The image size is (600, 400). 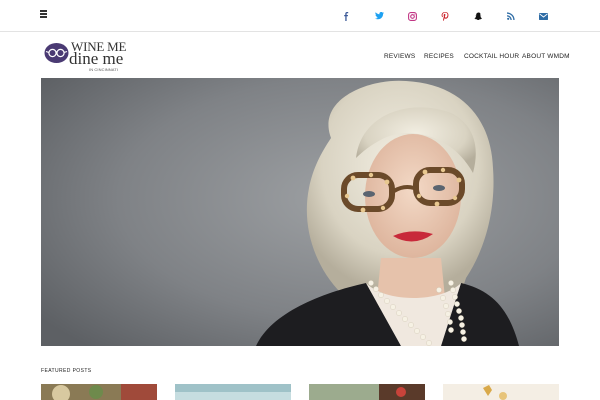 What do you see at coordinates (412, 16) in the screenshot?
I see `instagram-icon` at bounding box center [412, 16].